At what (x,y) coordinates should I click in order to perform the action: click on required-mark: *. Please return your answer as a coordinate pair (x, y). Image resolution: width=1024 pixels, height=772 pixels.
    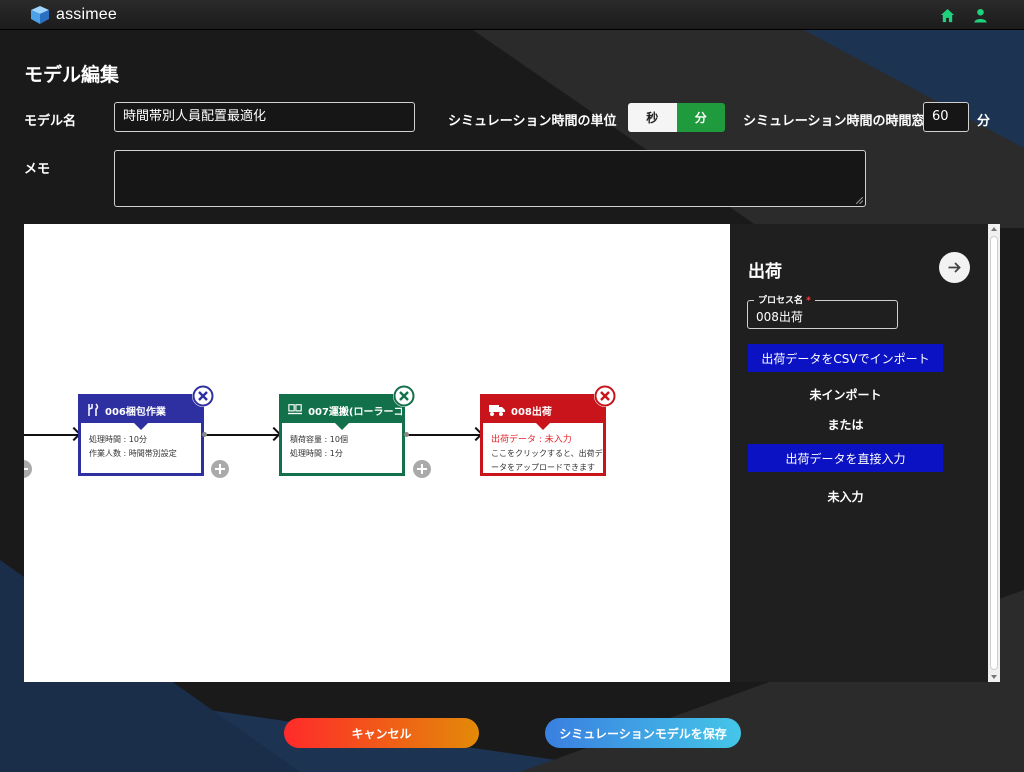
    Looking at the image, I should click on (808, 301).